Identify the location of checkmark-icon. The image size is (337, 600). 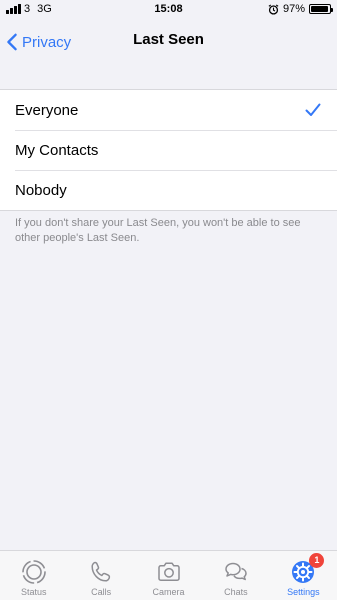
(313, 109).